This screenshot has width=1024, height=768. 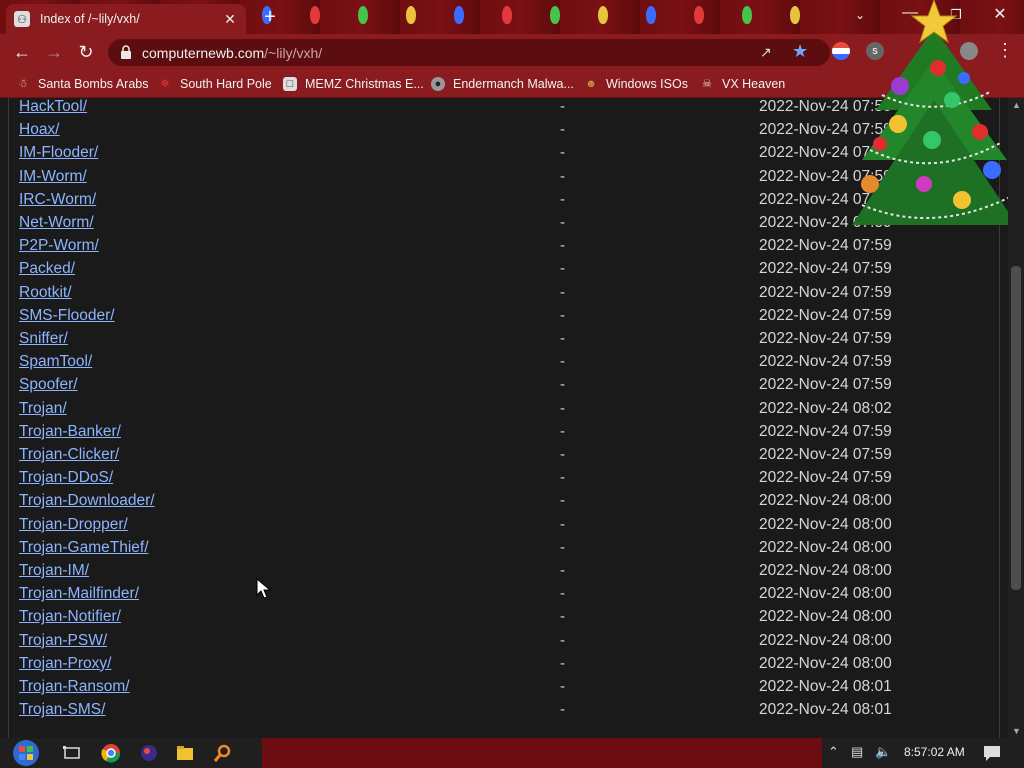 I want to click on bookmark-item: ❄ South Hard Pole, so click(x=214, y=84).